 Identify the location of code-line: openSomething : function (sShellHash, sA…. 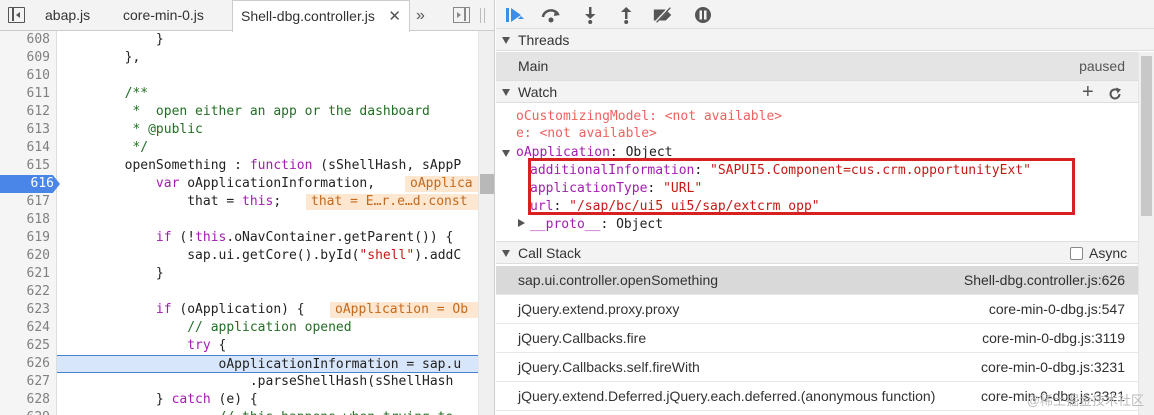
(262, 165).